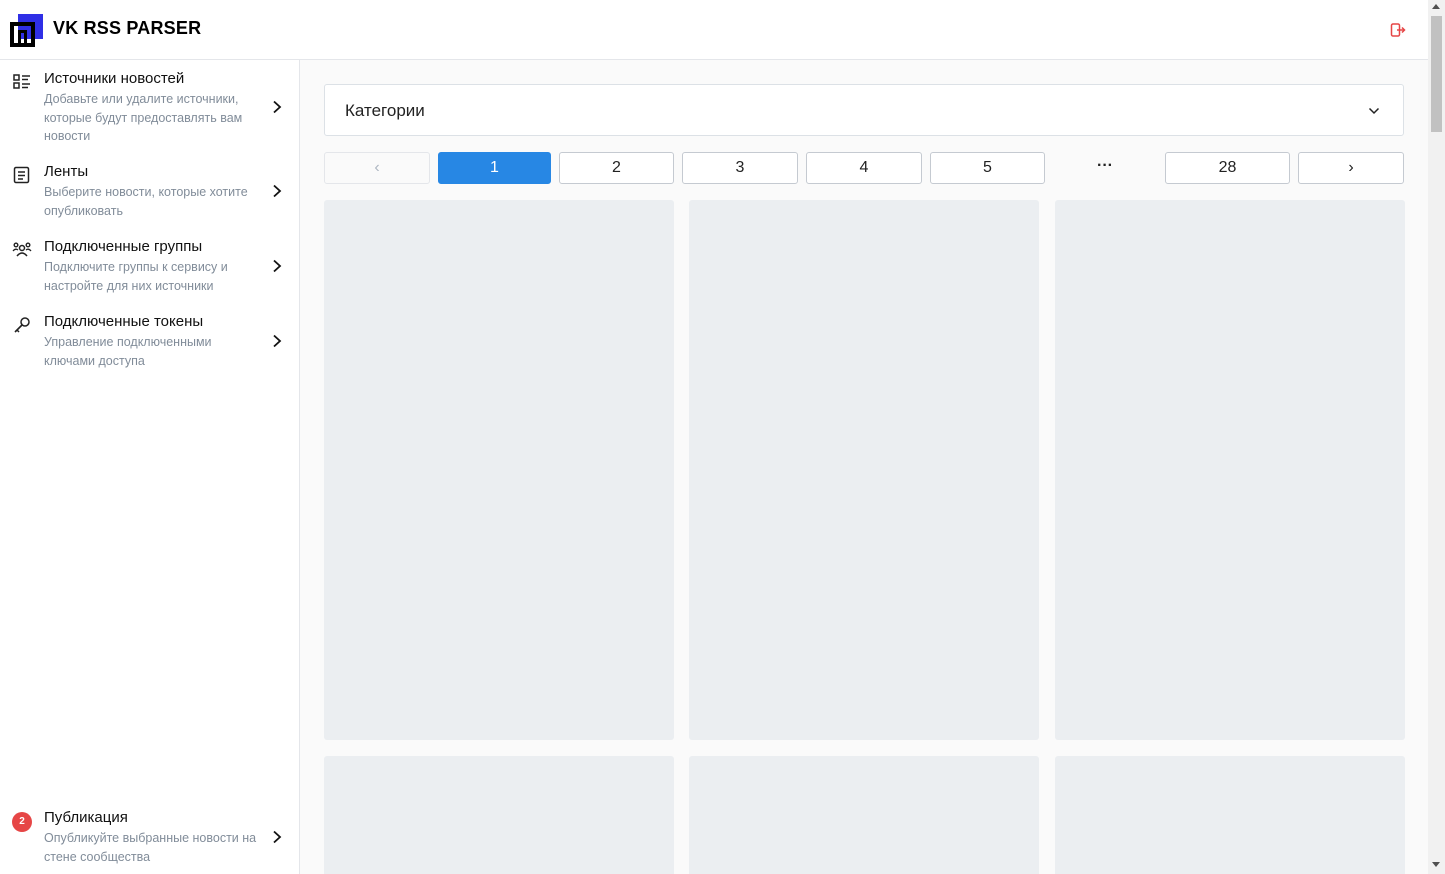 Image resolution: width=1445 pixels, height=874 pixels. Describe the element at coordinates (21, 81) in the screenshot. I see `list-icon` at that location.